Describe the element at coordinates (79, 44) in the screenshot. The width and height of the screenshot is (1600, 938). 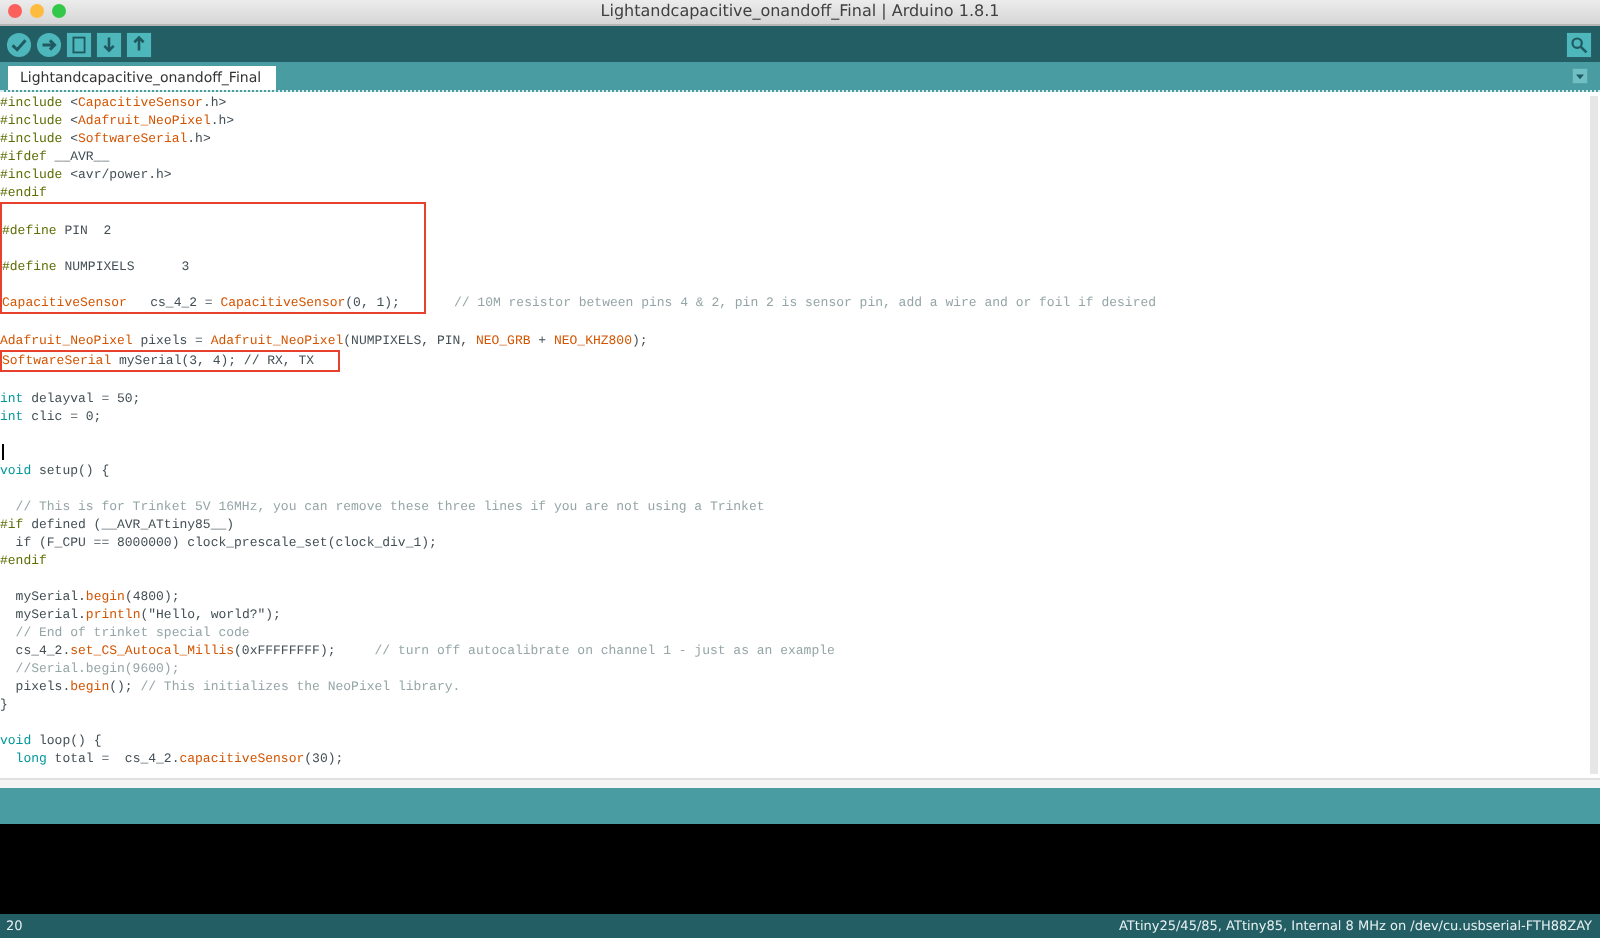
I see `new-file-icon` at that location.